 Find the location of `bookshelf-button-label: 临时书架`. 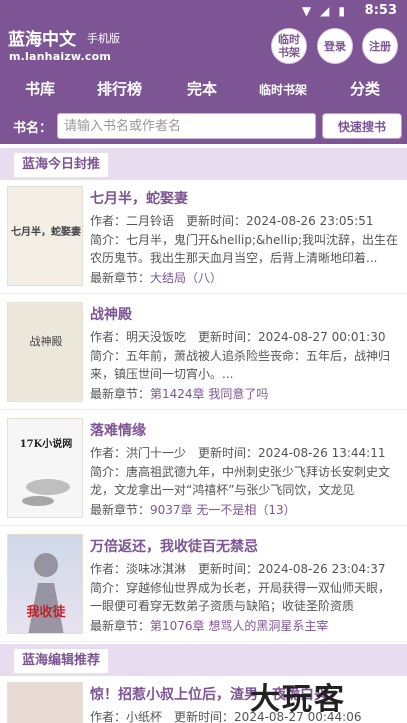

bookshelf-button-label: 临时书架 is located at coordinates (289, 46).